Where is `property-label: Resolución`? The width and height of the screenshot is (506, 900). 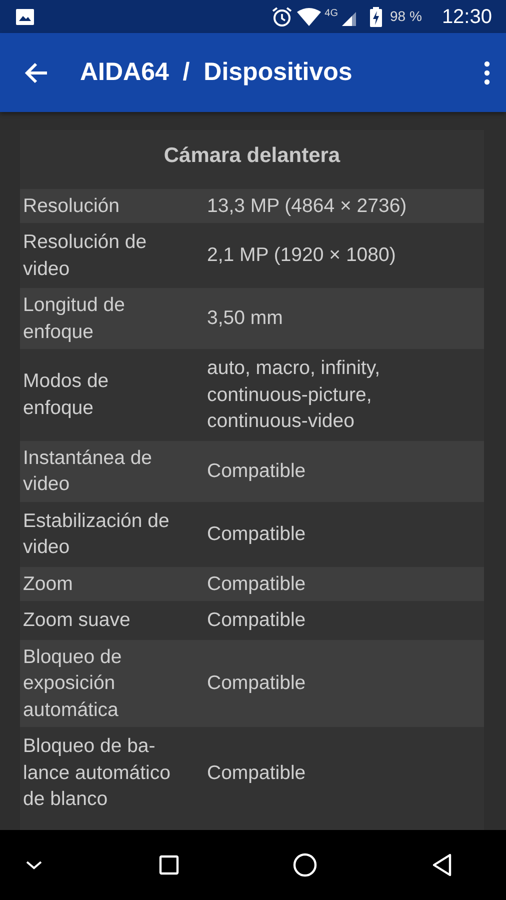 property-label: Resolución is located at coordinates (71, 206).